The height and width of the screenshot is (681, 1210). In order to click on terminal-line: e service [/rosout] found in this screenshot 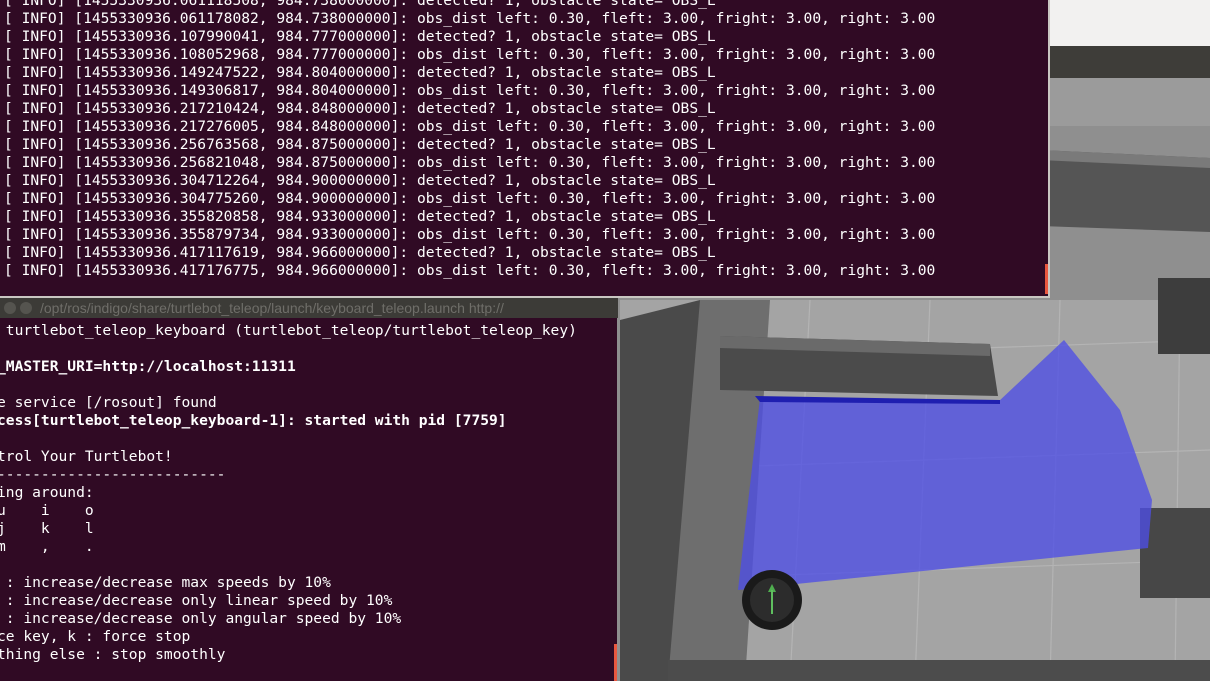, I will do `click(108, 402)`.